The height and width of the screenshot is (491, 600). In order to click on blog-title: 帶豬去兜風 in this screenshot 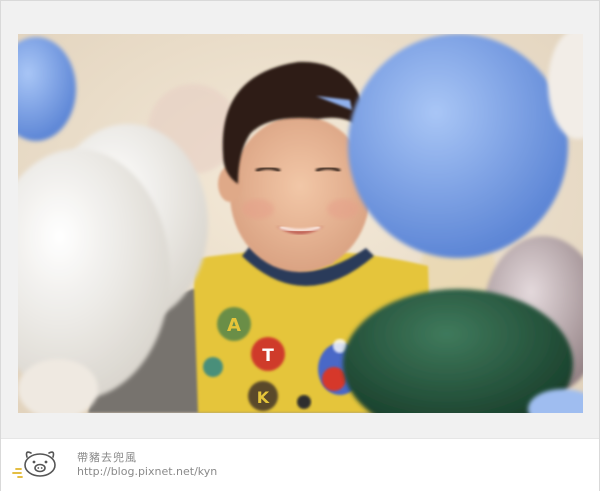, I will do `click(107, 457)`.